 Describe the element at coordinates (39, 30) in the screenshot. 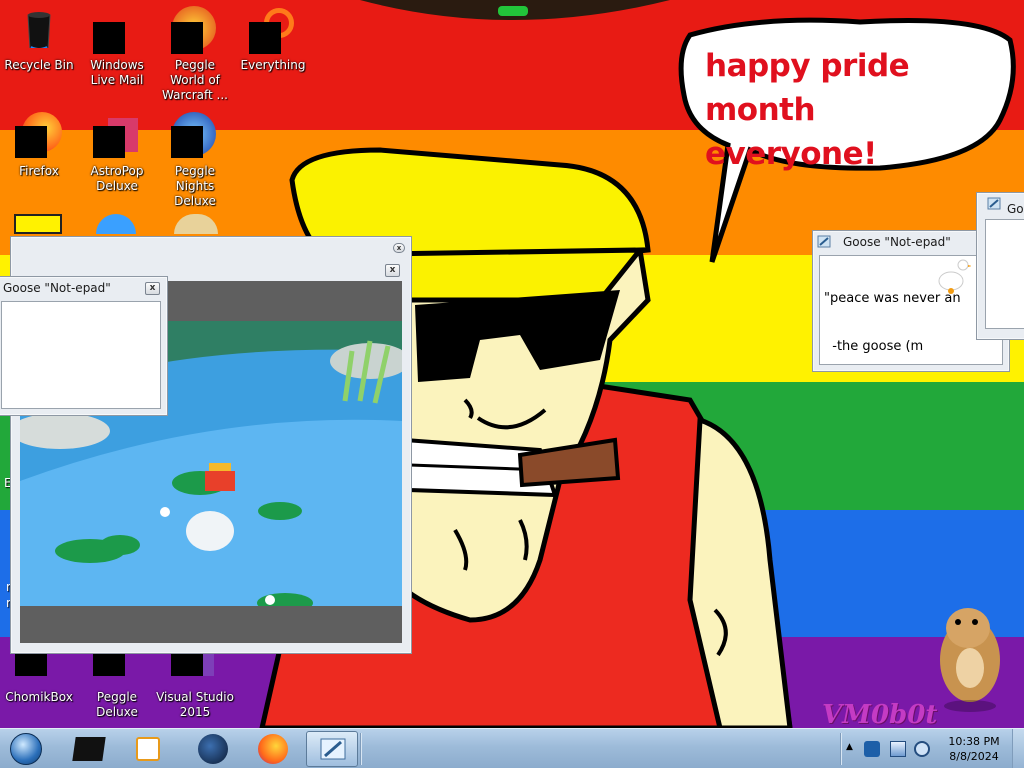

I see `recycle-bin-icon` at that location.